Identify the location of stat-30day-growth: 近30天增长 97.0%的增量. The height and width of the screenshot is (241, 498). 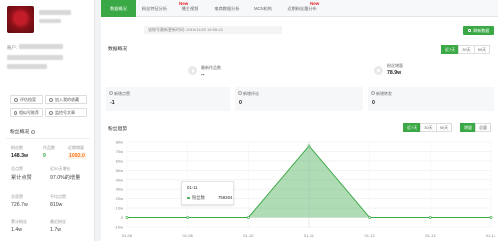
(65, 173).